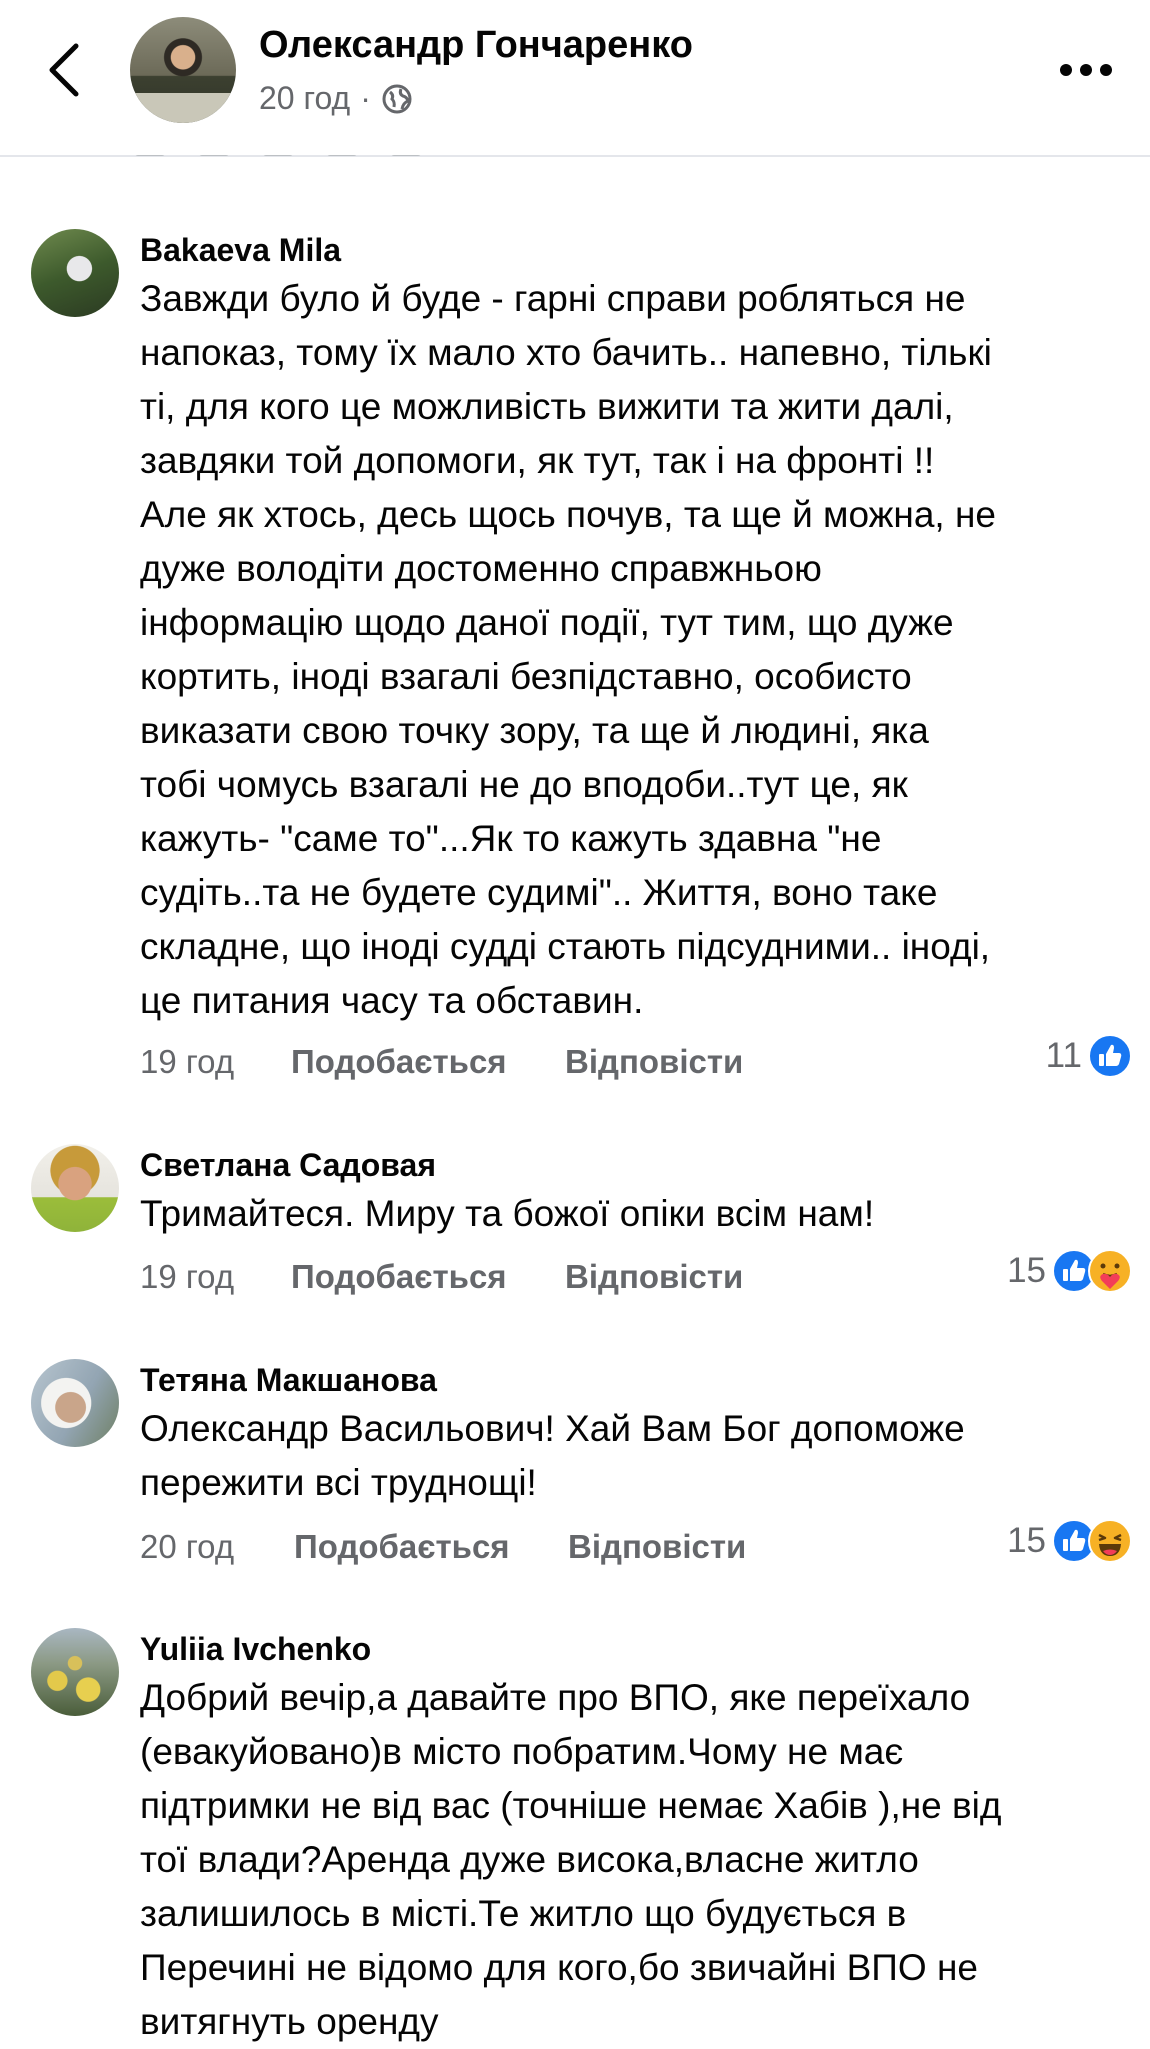 This screenshot has width=1150, height=2049. What do you see at coordinates (345, 152) in the screenshot?
I see `previous-comment-peek` at bounding box center [345, 152].